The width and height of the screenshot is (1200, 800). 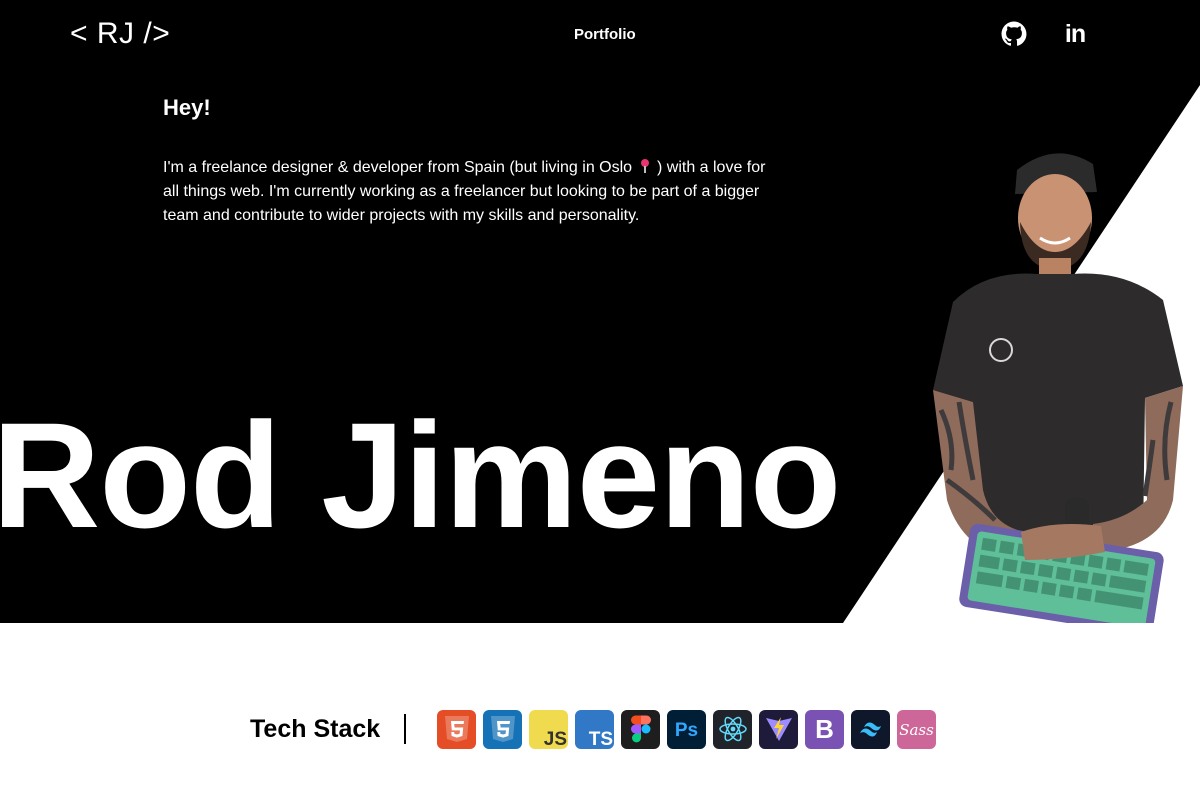 What do you see at coordinates (641, 729) in the screenshot?
I see `figma-icon` at bounding box center [641, 729].